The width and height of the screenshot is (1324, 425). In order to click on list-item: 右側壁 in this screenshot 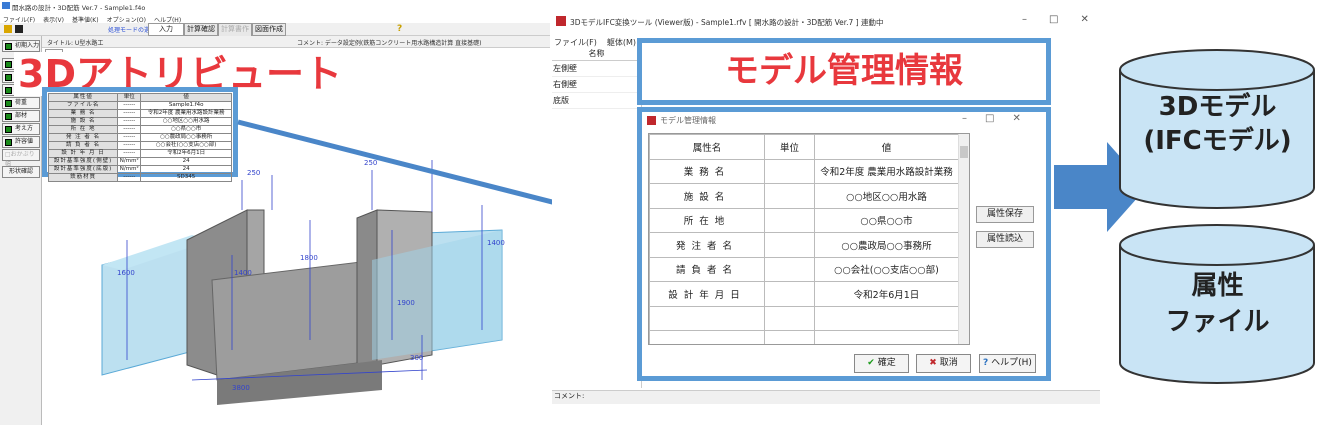, I will do `click(596, 85)`.